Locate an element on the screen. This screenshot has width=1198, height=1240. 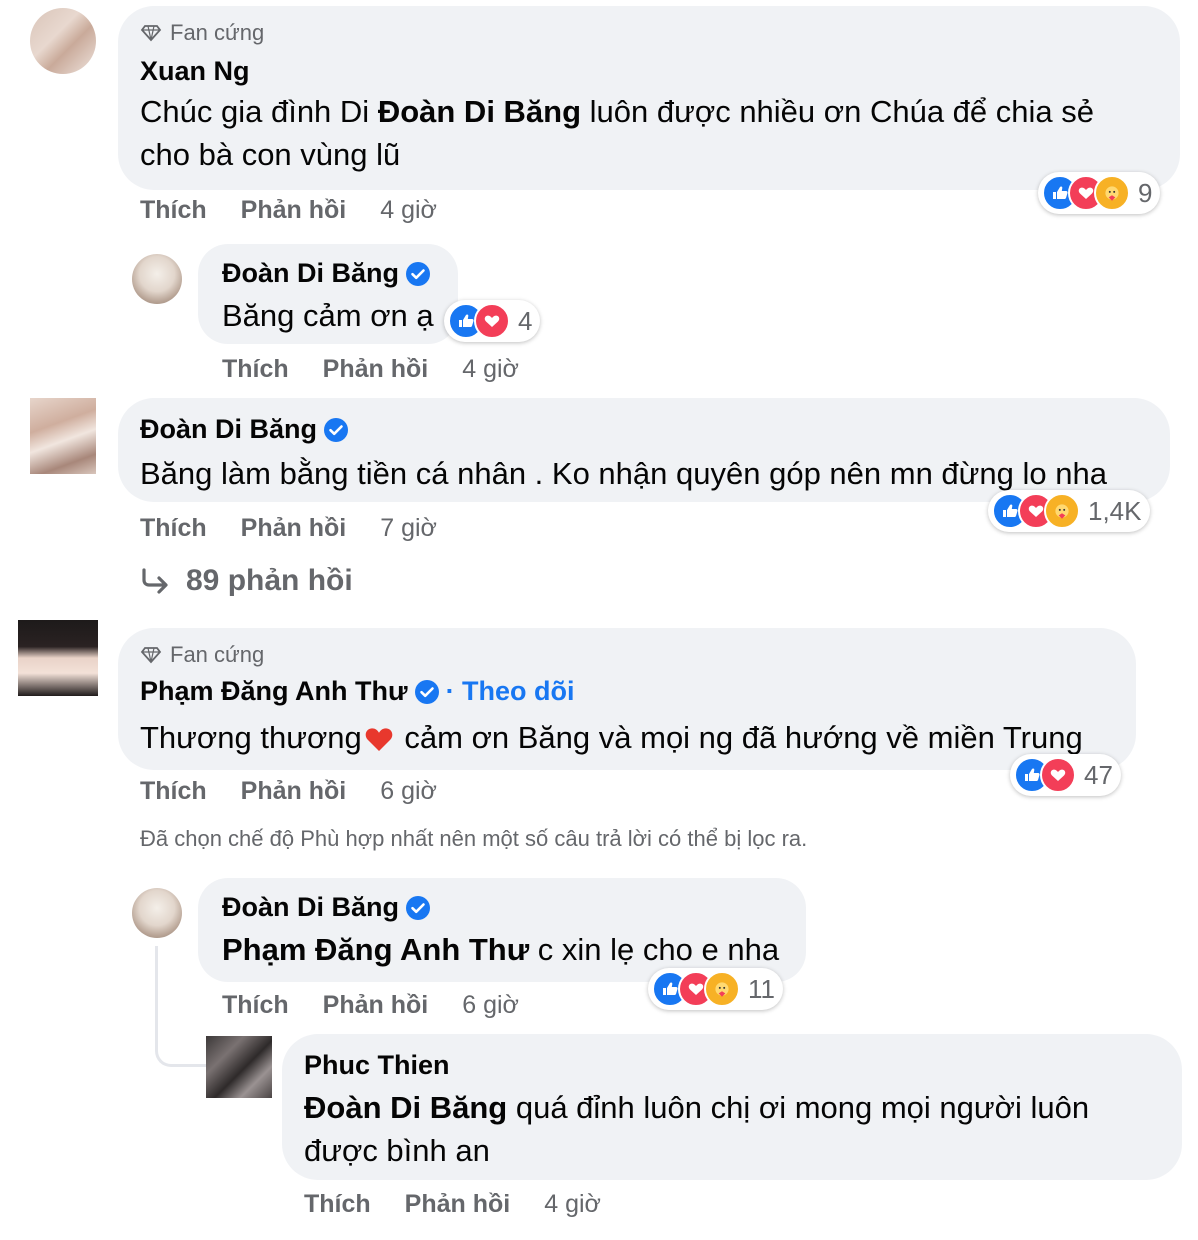
reaction-count: 1,4K is located at coordinates (1115, 510).